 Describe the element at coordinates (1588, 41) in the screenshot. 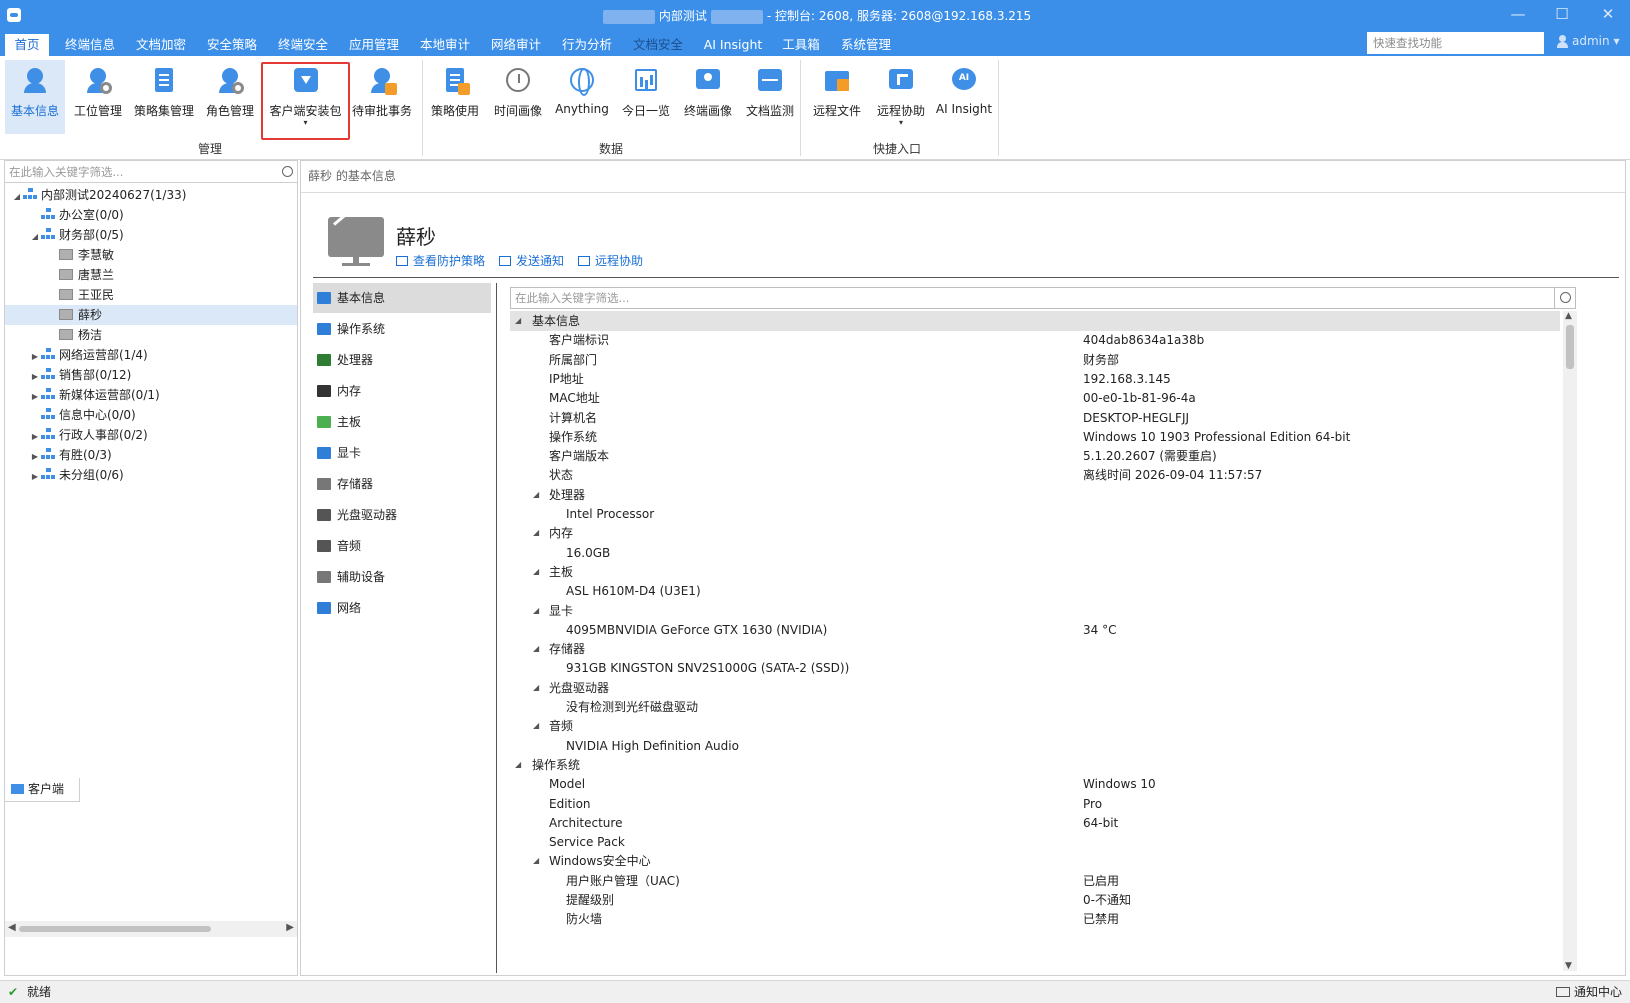

I see `user-menu: admin ▾` at that location.